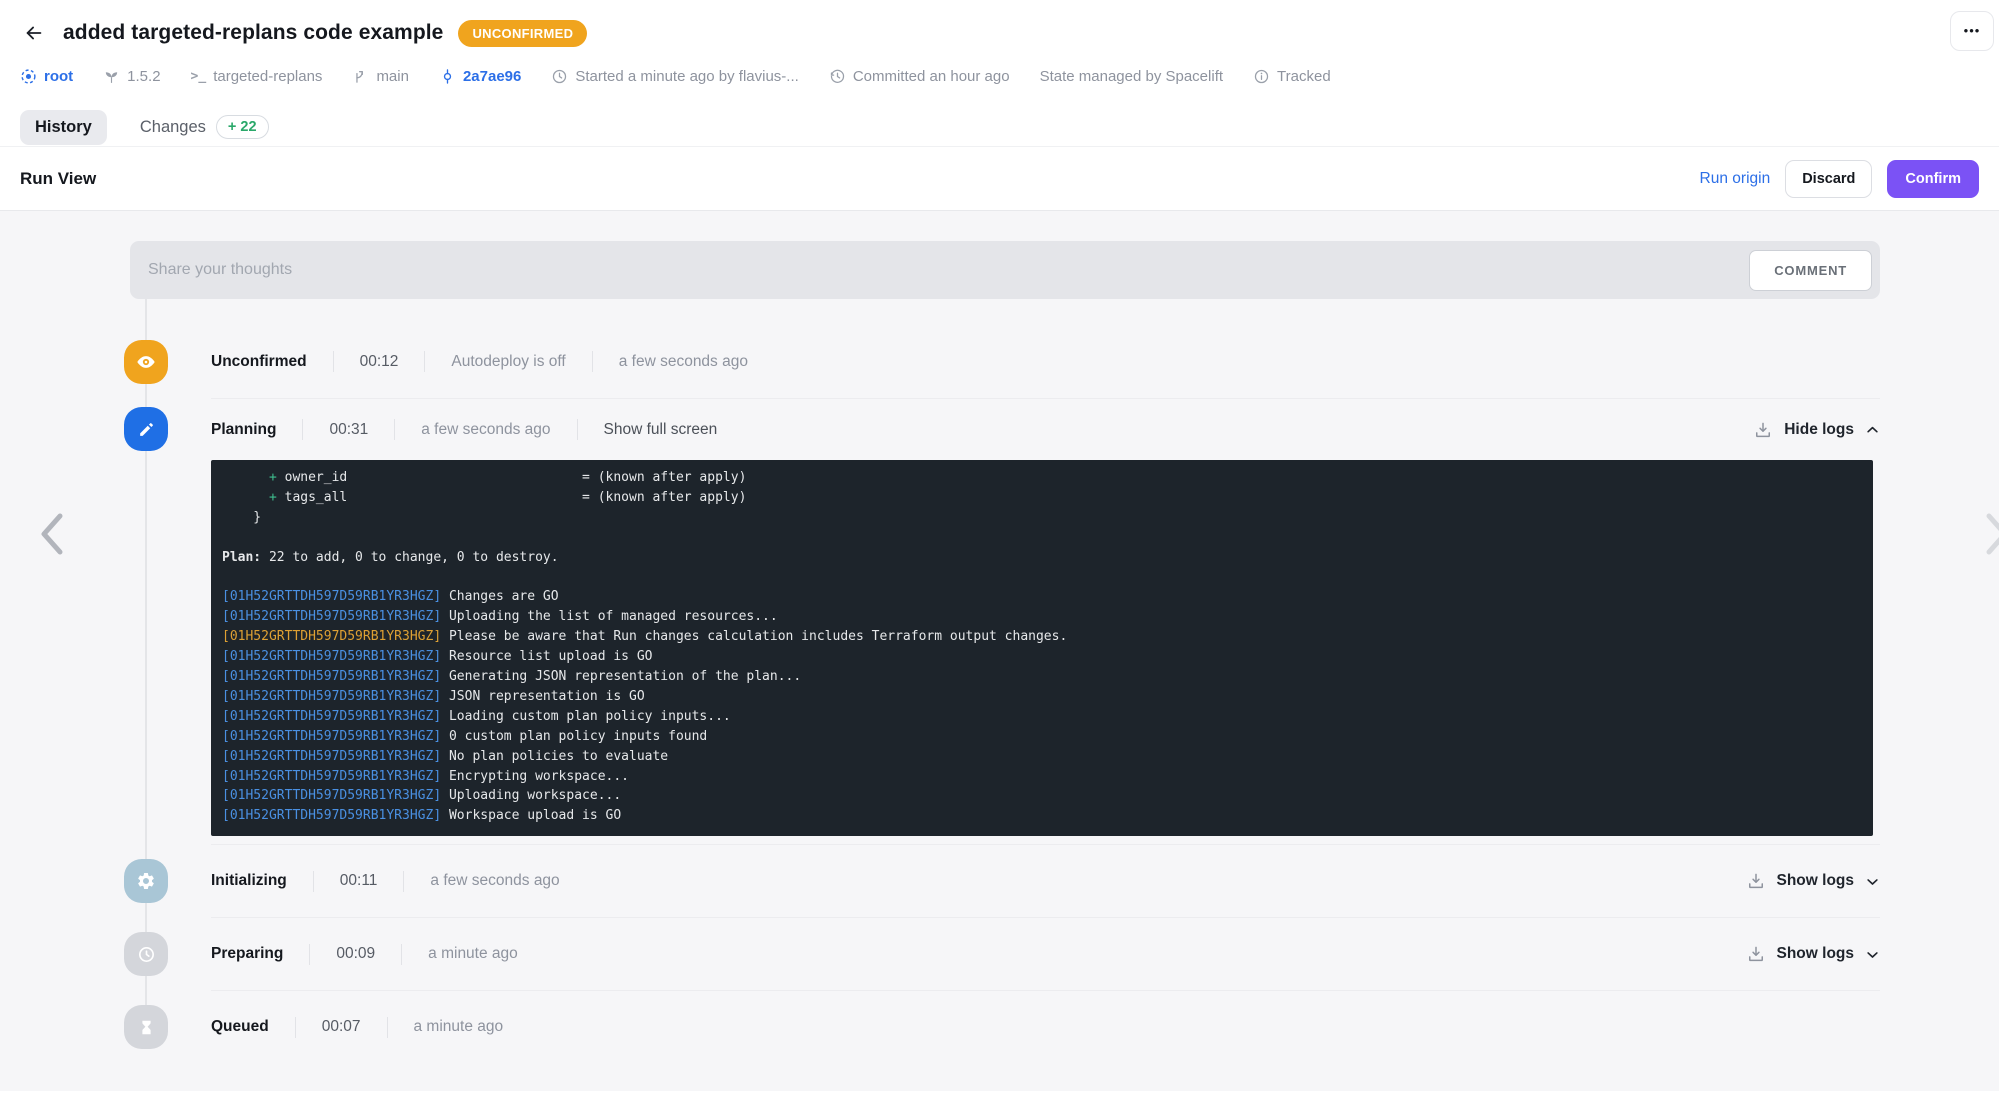 This screenshot has width=1999, height=1093. I want to click on commit-icon, so click(447, 76).